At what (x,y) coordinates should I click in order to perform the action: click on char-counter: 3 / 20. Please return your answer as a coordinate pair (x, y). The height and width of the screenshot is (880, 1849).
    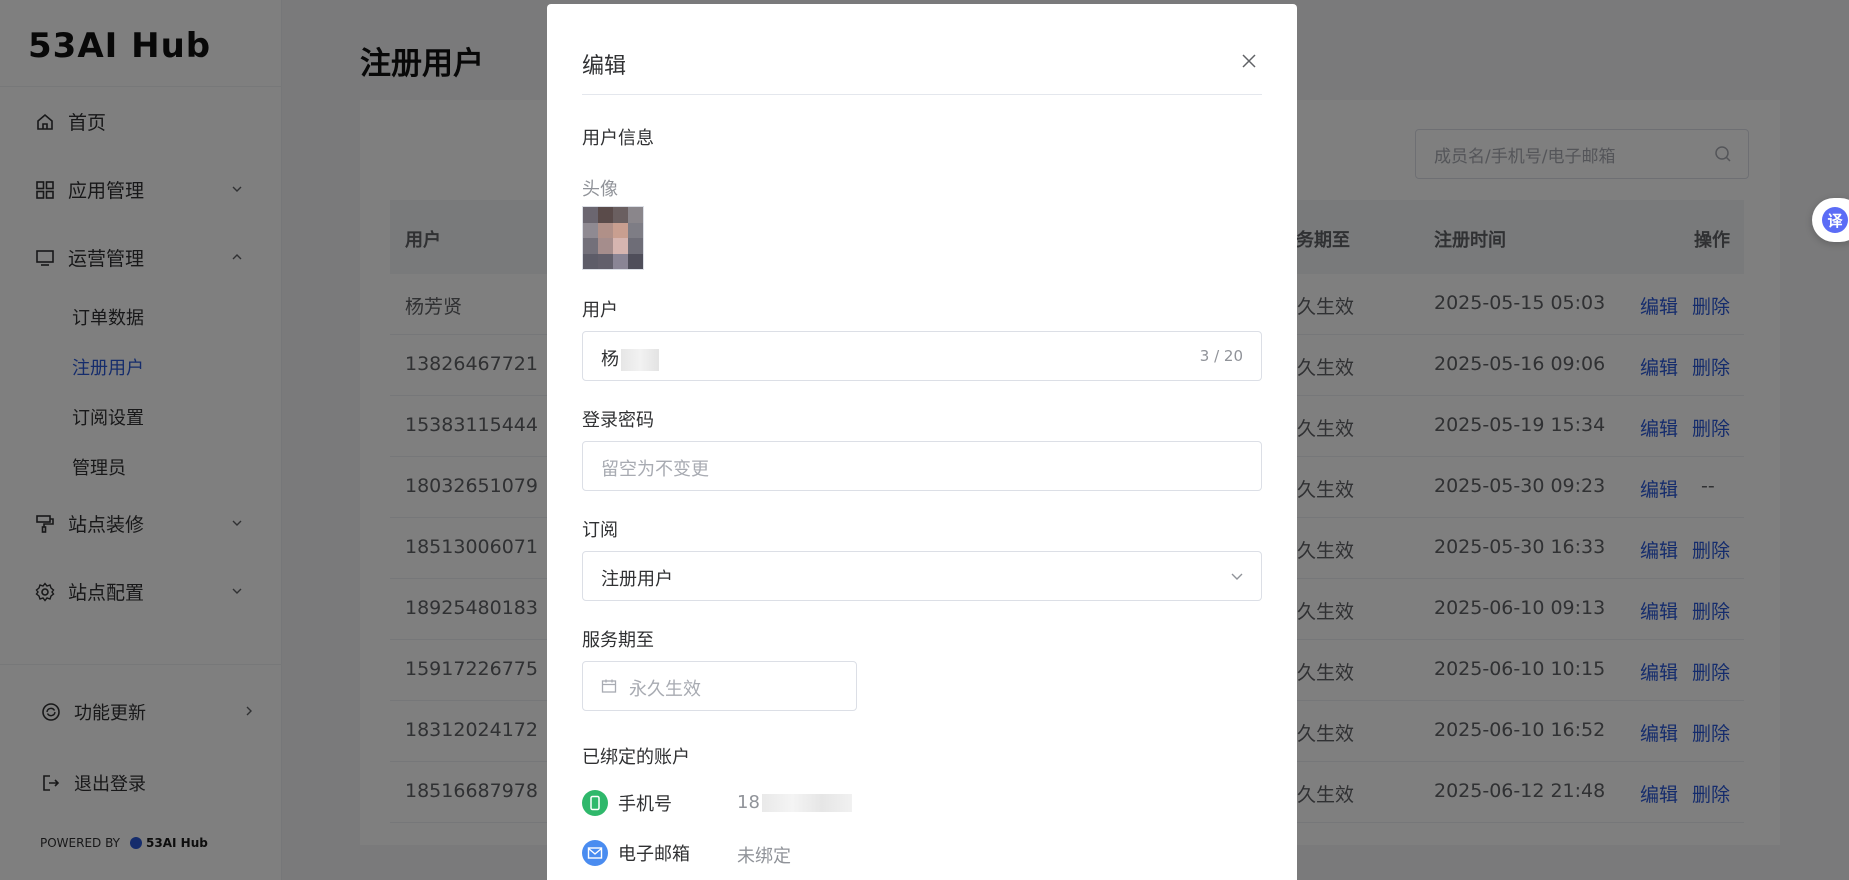
    Looking at the image, I should click on (1221, 356).